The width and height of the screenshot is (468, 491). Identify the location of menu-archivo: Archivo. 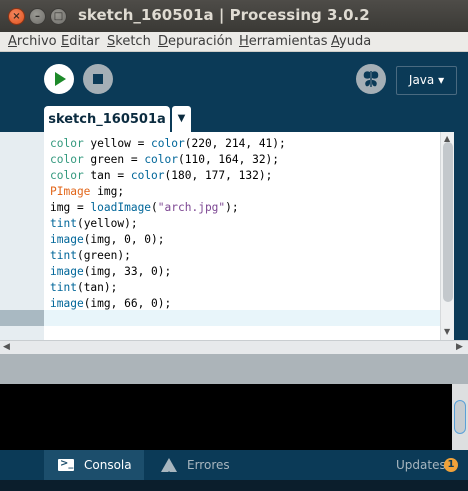
(32, 41).